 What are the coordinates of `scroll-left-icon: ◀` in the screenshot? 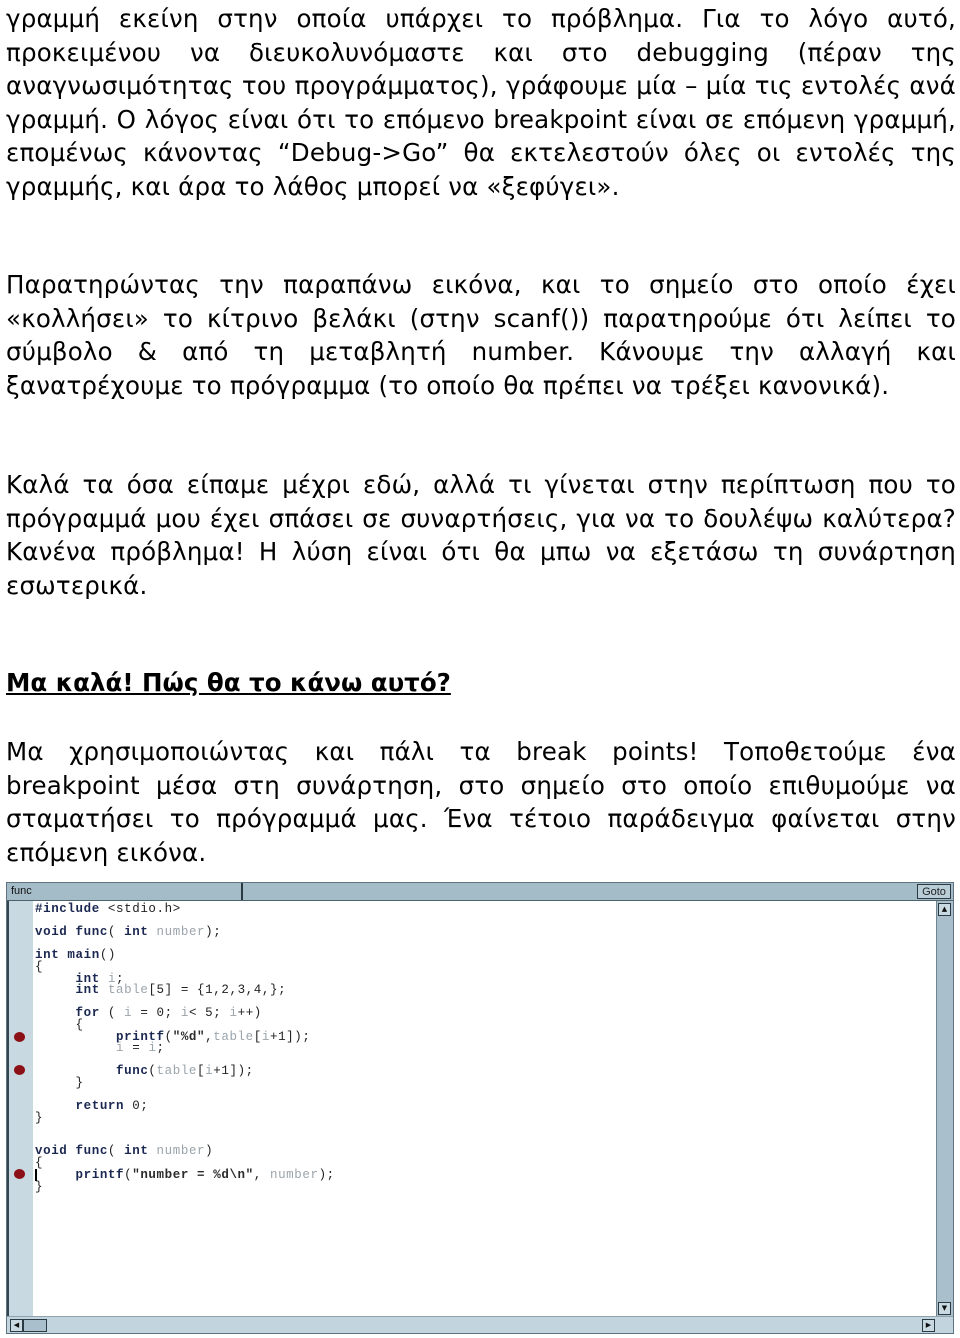 It's located at (16, 1325).